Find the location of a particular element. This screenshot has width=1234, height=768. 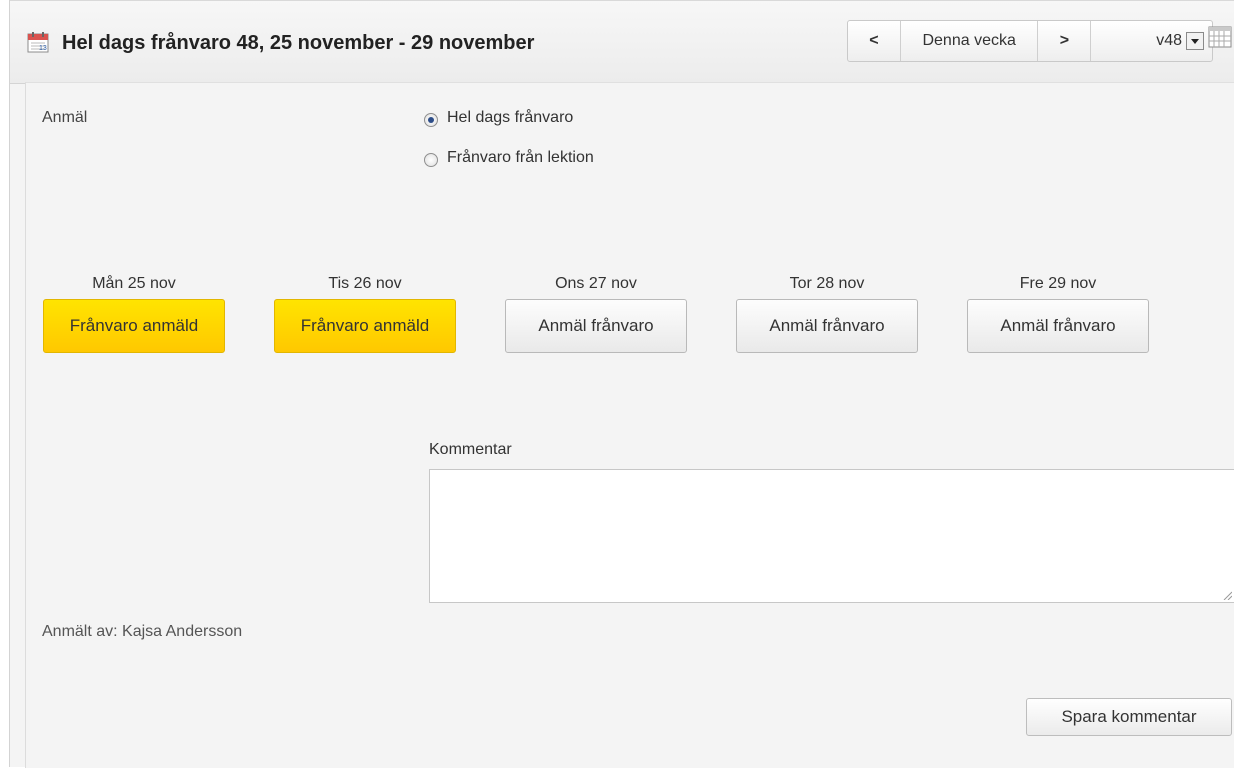

day-wednesday: Ons 27 nov Anmäl frånvaro is located at coordinates (596, 313).